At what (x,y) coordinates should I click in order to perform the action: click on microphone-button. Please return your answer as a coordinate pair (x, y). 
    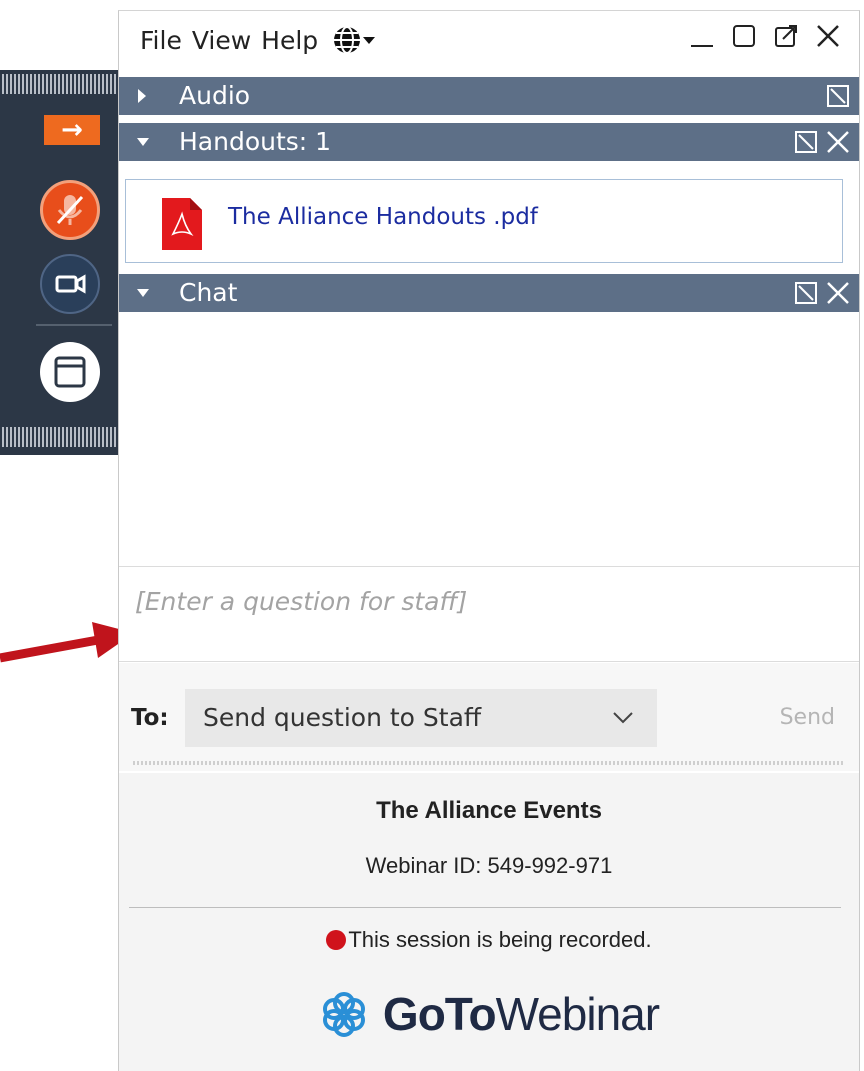
    Looking at the image, I should click on (70, 210).